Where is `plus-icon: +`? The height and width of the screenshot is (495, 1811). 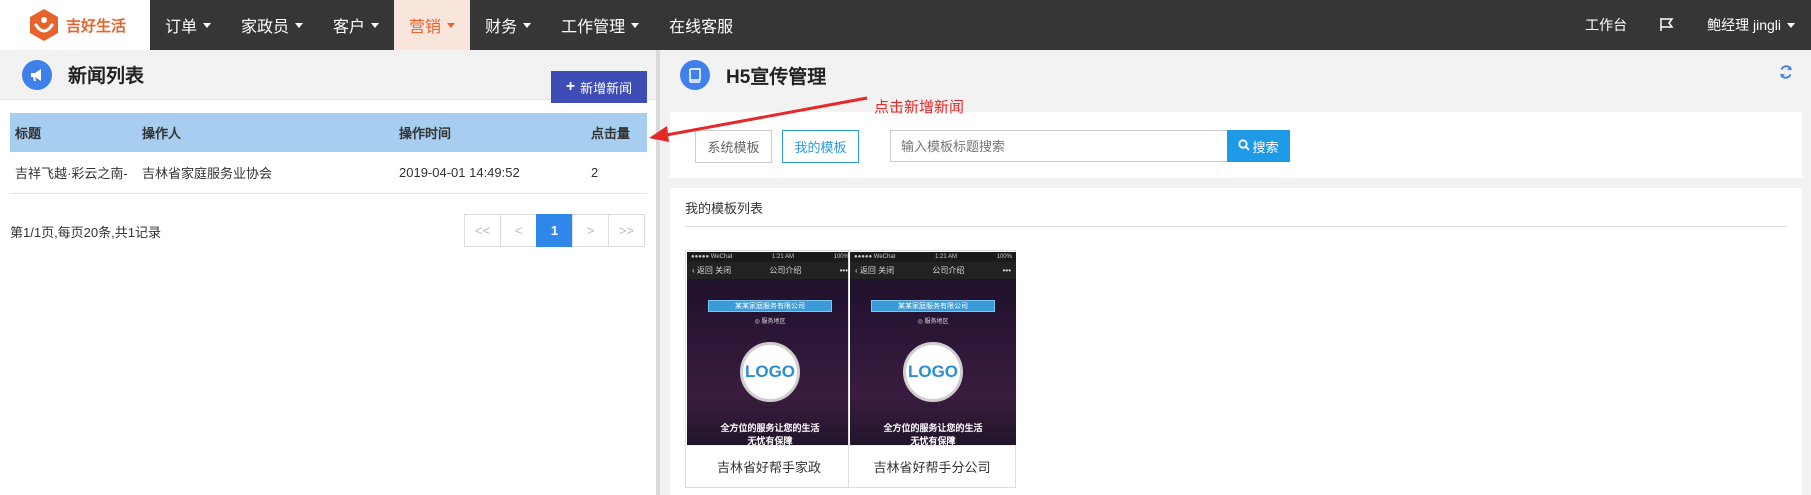 plus-icon: + is located at coordinates (570, 86).